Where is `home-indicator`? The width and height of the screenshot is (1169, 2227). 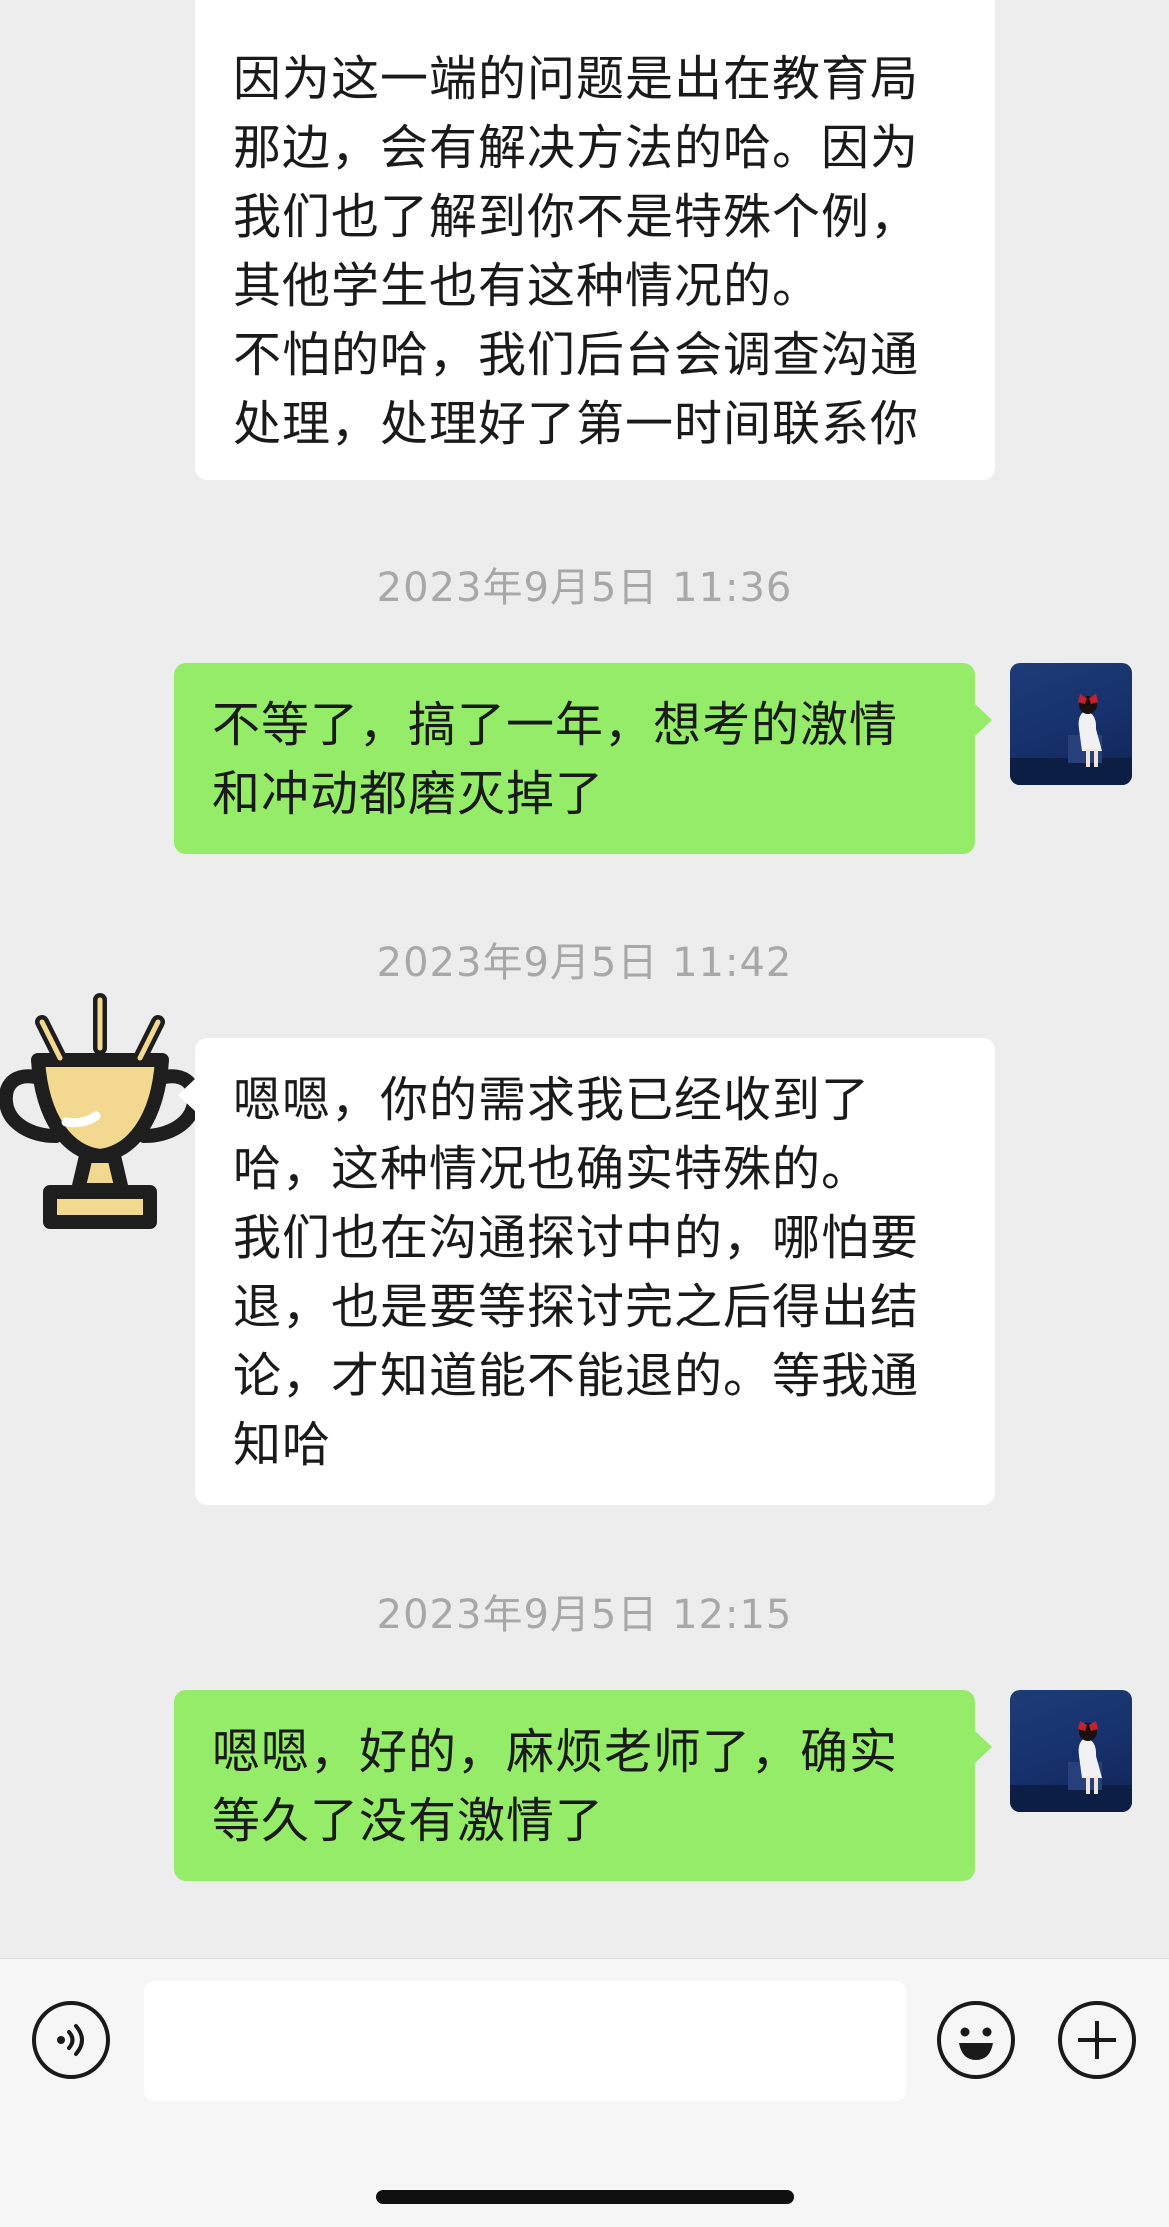 home-indicator is located at coordinates (585, 2197).